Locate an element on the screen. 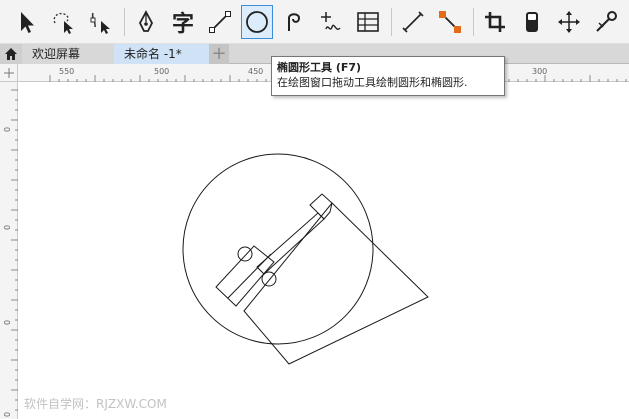 The image size is (629, 419). pen-tool-button is located at coordinates (146, 22).